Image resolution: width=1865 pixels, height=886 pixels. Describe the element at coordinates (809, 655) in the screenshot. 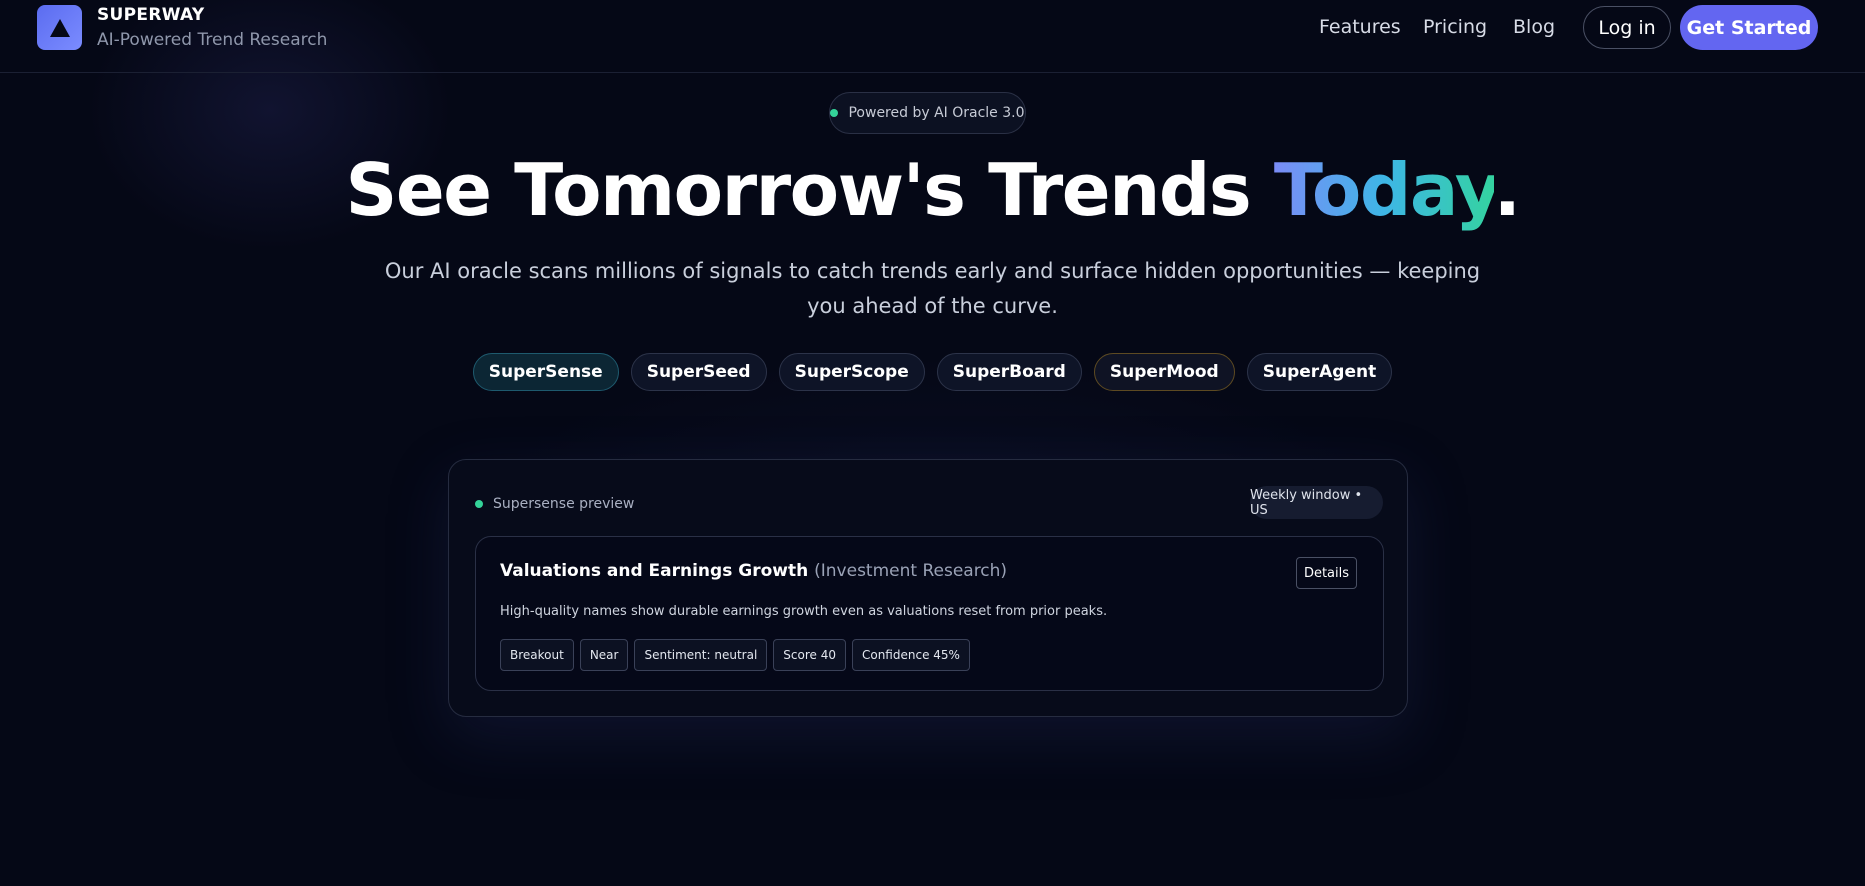

I see `tag-score: Score 40` at that location.